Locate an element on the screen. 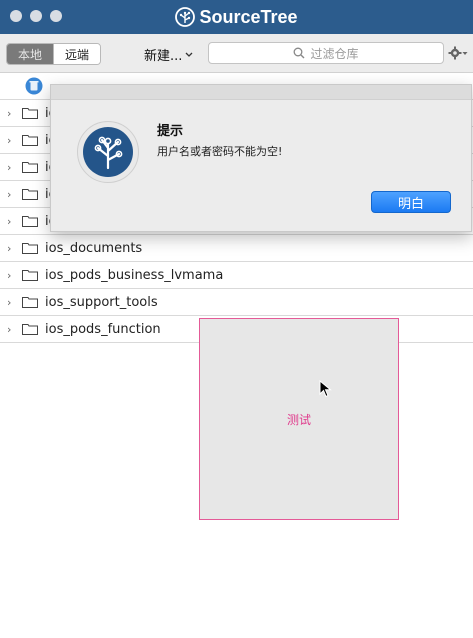 This screenshot has width=473, height=638. trash-icon is located at coordinates (34, 86).